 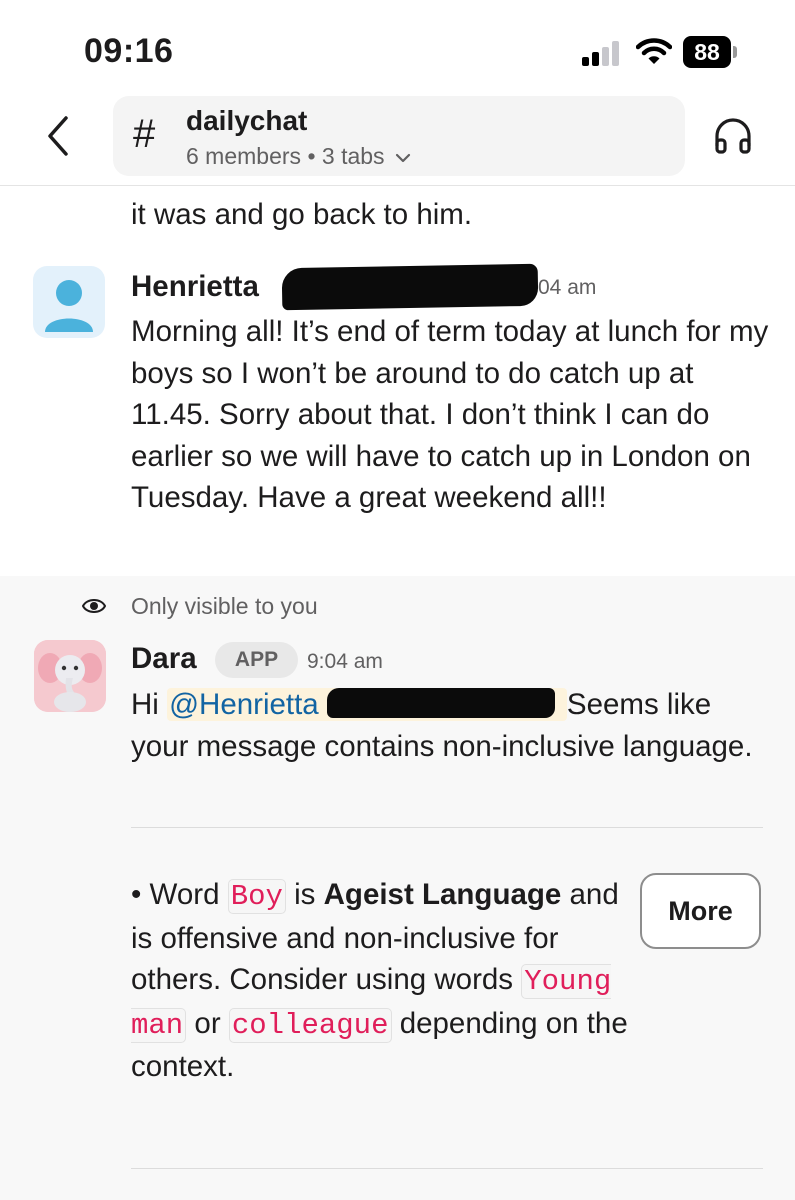 What do you see at coordinates (60, 136) in the screenshot?
I see `back-chevron-icon` at bounding box center [60, 136].